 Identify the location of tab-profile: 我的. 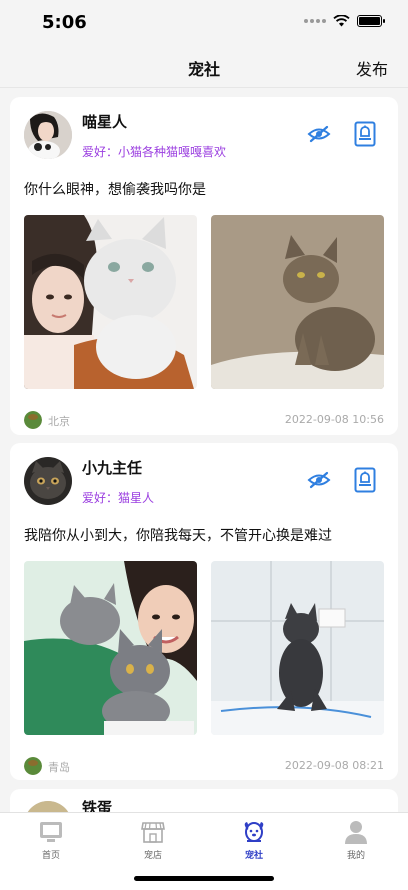
(356, 840).